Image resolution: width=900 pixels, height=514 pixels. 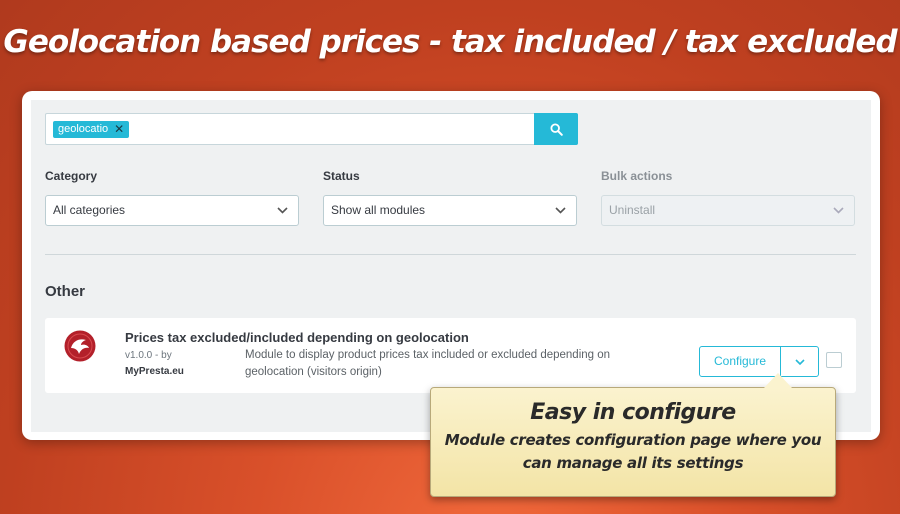 What do you see at coordinates (148, 355) in the screenshot?
I see `module-version: v1.0.0 - by` at bounding box center [148, 355].